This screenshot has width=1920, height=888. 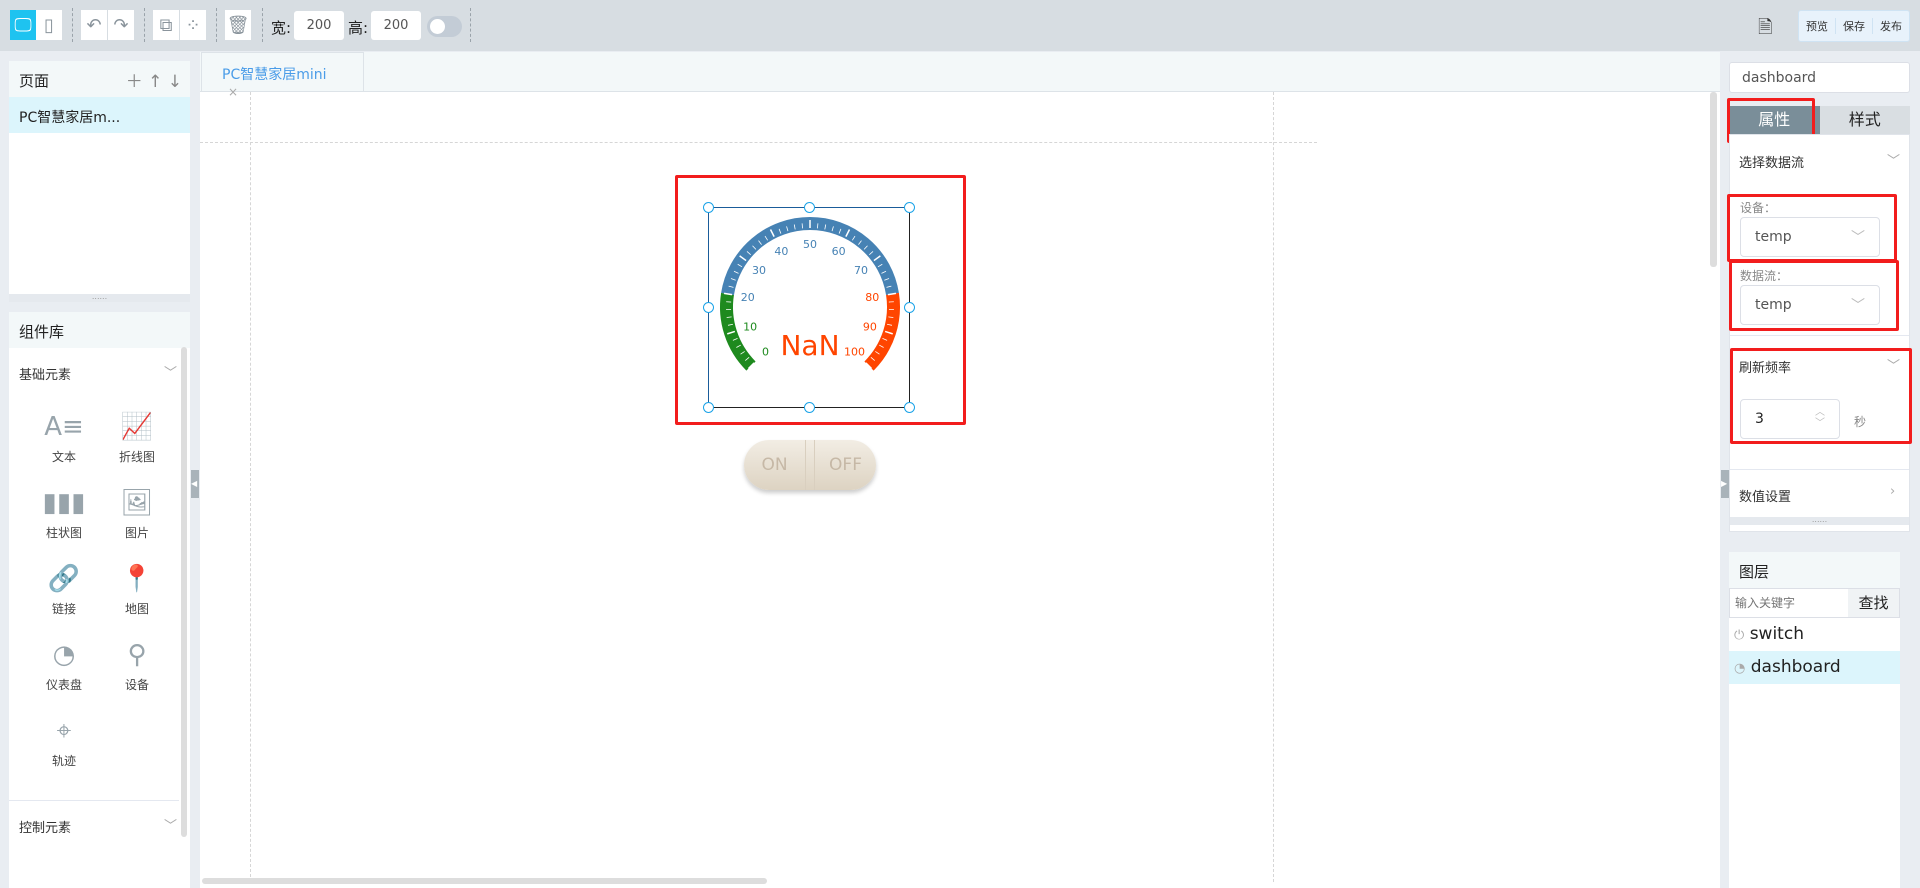 What do you see at coordinates (64, 579) in the screenshot?
I see `link-icon: 🔗` at bounding box center [64, 579].